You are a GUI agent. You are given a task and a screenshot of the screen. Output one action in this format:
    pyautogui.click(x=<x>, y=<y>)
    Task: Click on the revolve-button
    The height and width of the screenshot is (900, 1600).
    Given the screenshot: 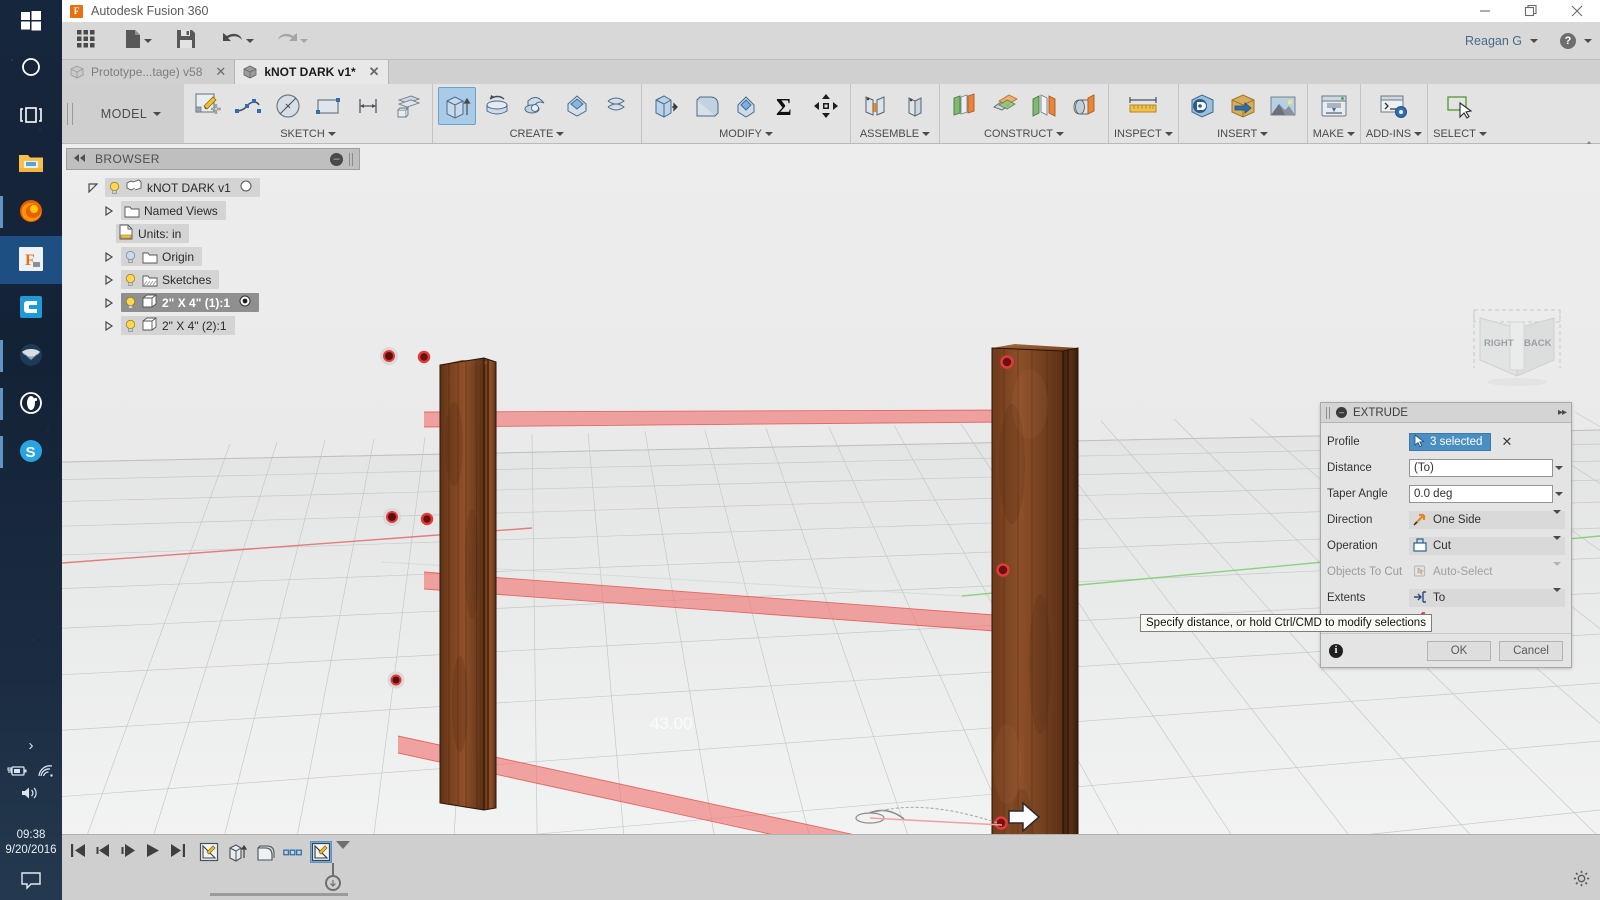 What is the action you would take?
    pyautogui.click(x=497, y=106)
    